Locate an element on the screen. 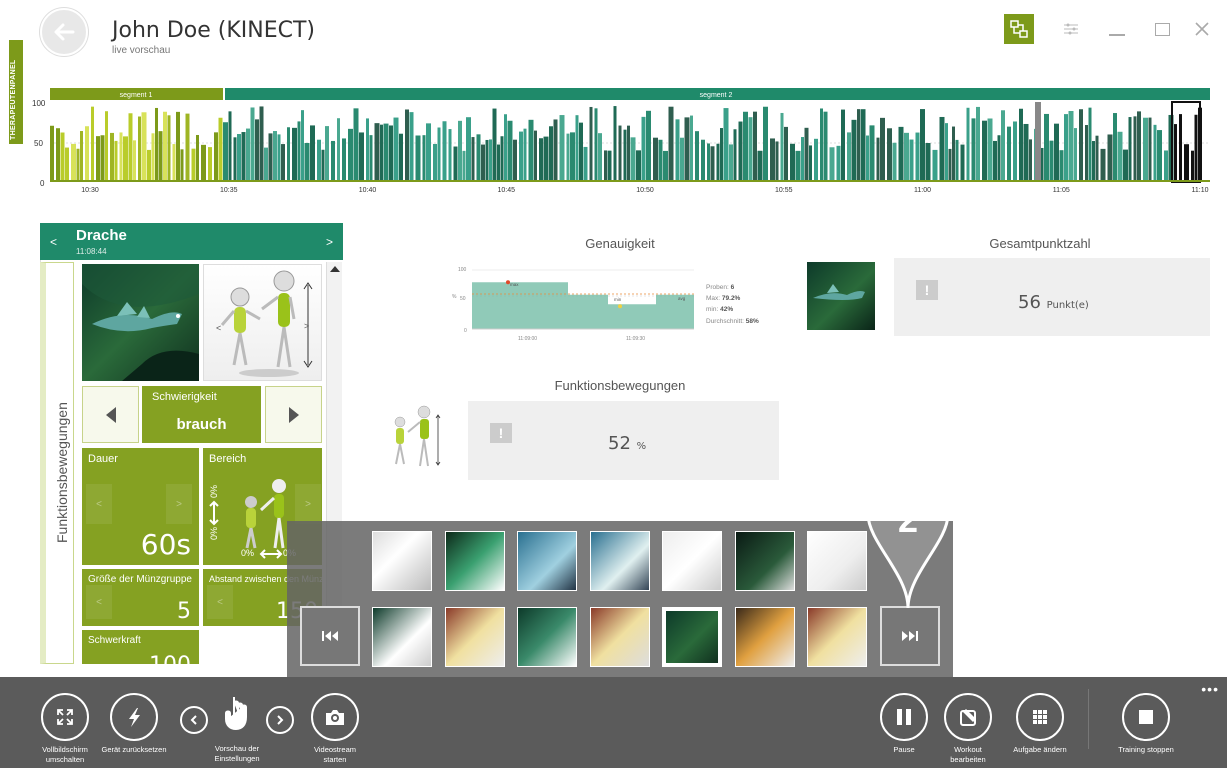  coin-distance-decrease: < is located at coordinates (220, 602).